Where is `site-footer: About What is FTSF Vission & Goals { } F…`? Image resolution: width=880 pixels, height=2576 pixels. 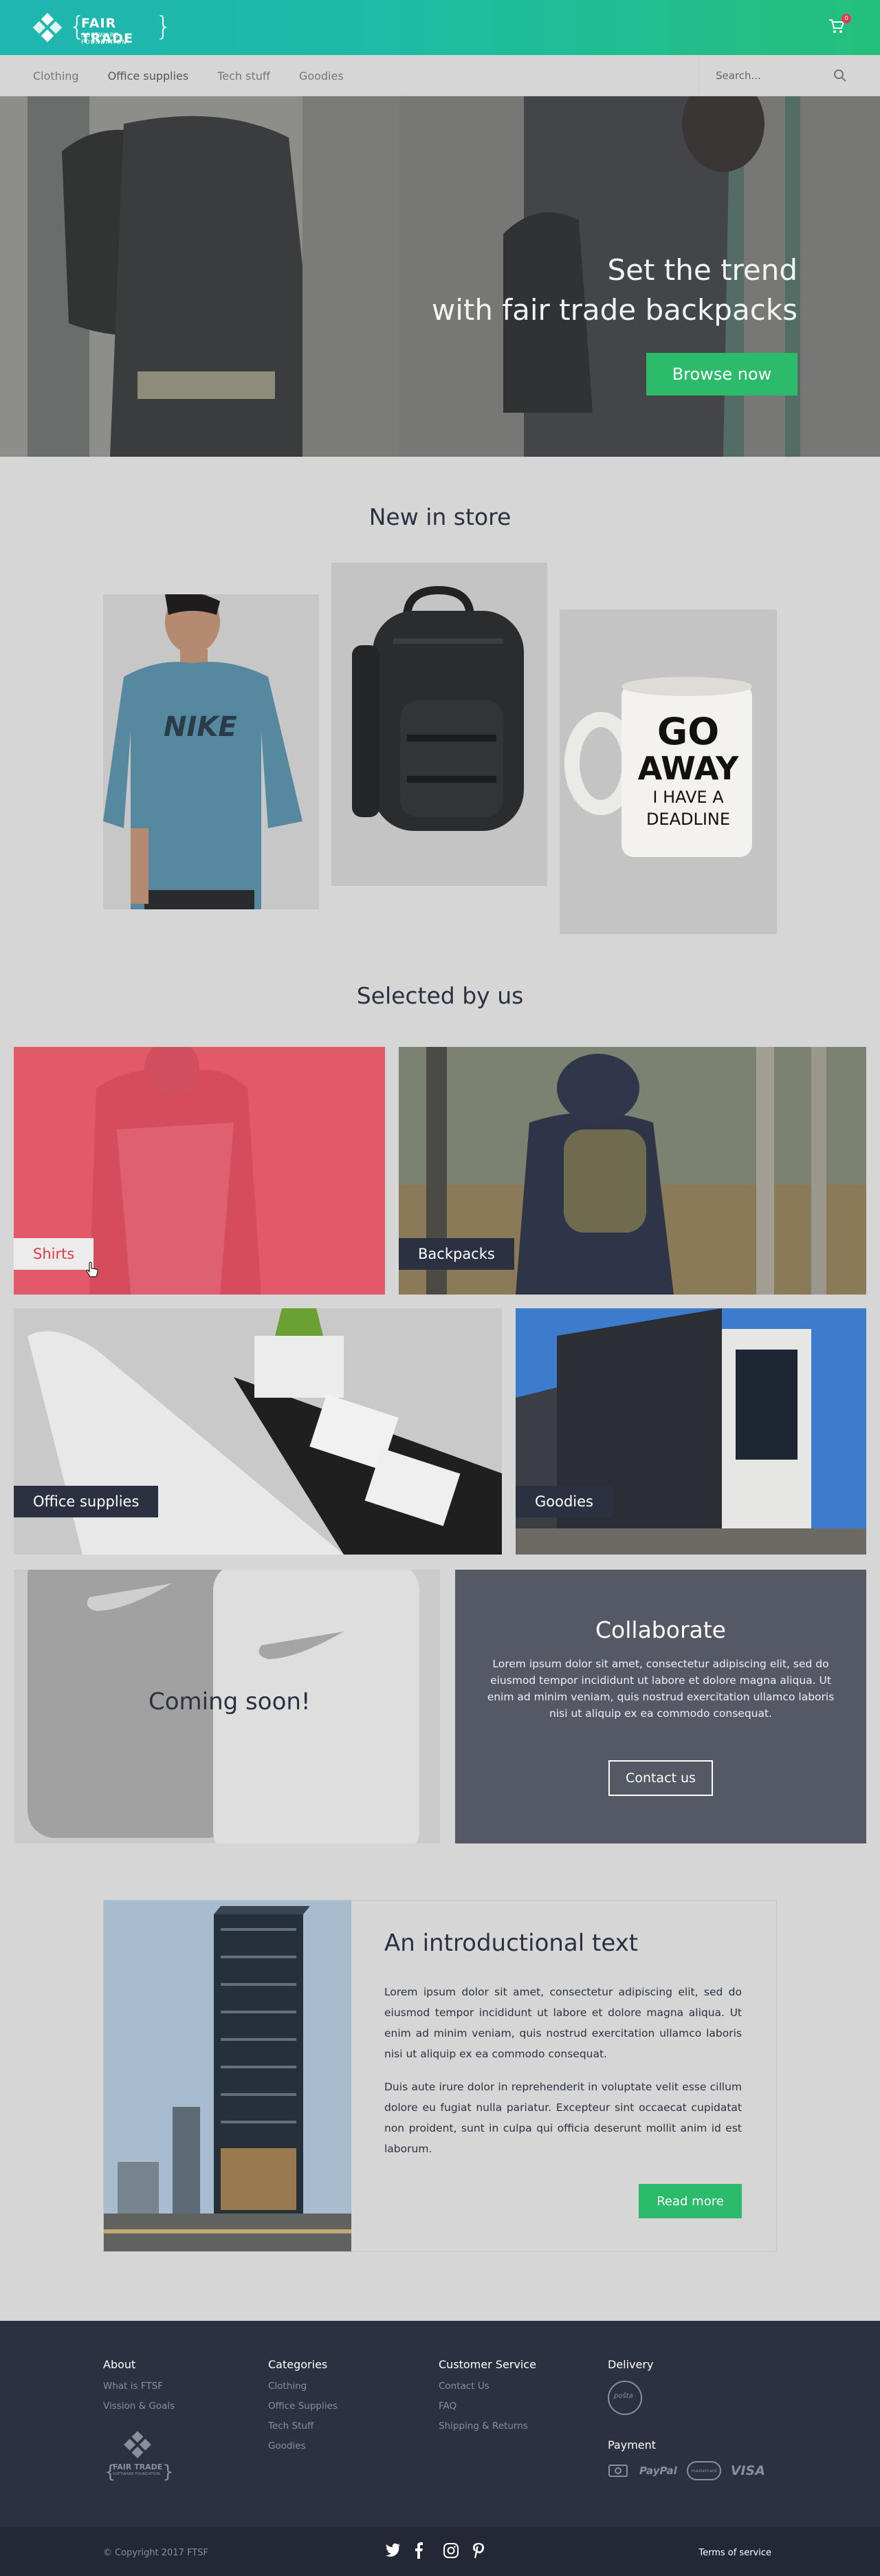
site-footer: About What is FTSF Vission & Goals { } F… is located at coordinates (440, 2424).